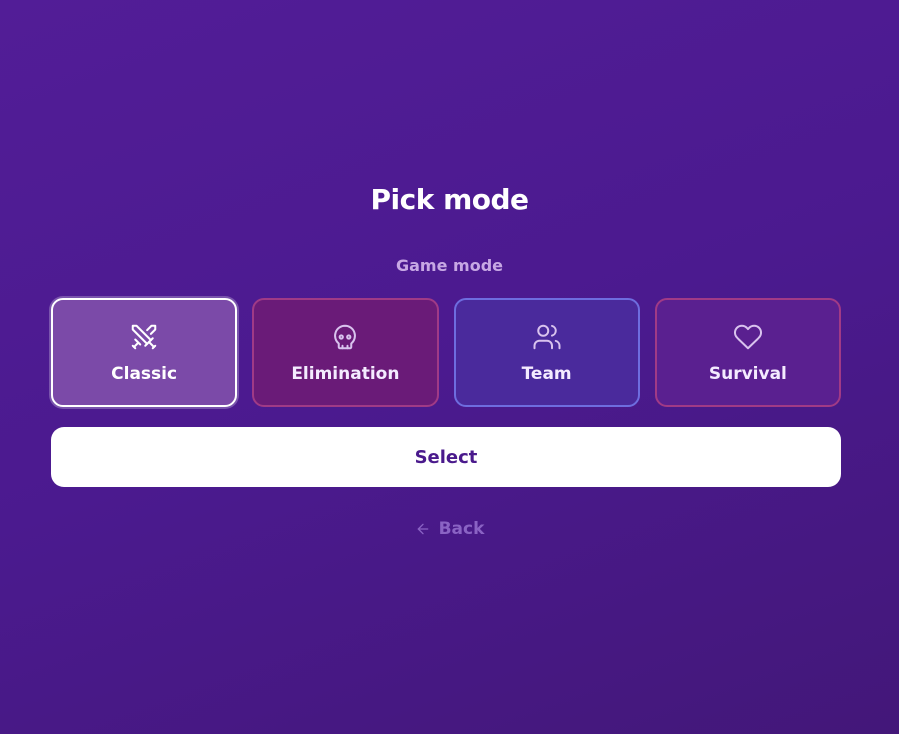 The width and height of the screenshot is (899, 734). Describe the element at coordinates (144, 336) in the screenshot. I see `crossed-swords-icon` at that location.